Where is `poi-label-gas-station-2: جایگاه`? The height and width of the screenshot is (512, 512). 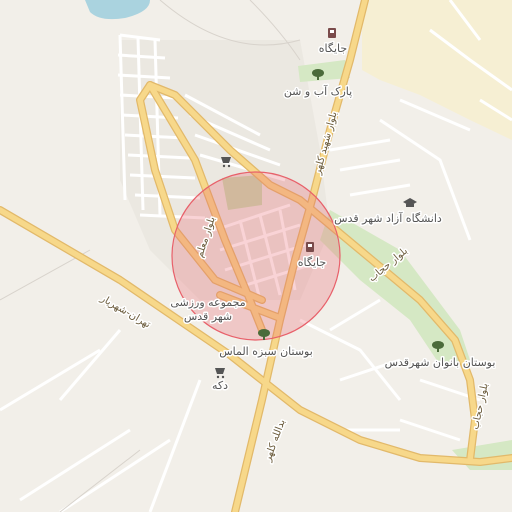 poi-label-gas-station-2: جایگاه is located at coordinates (311, 263).